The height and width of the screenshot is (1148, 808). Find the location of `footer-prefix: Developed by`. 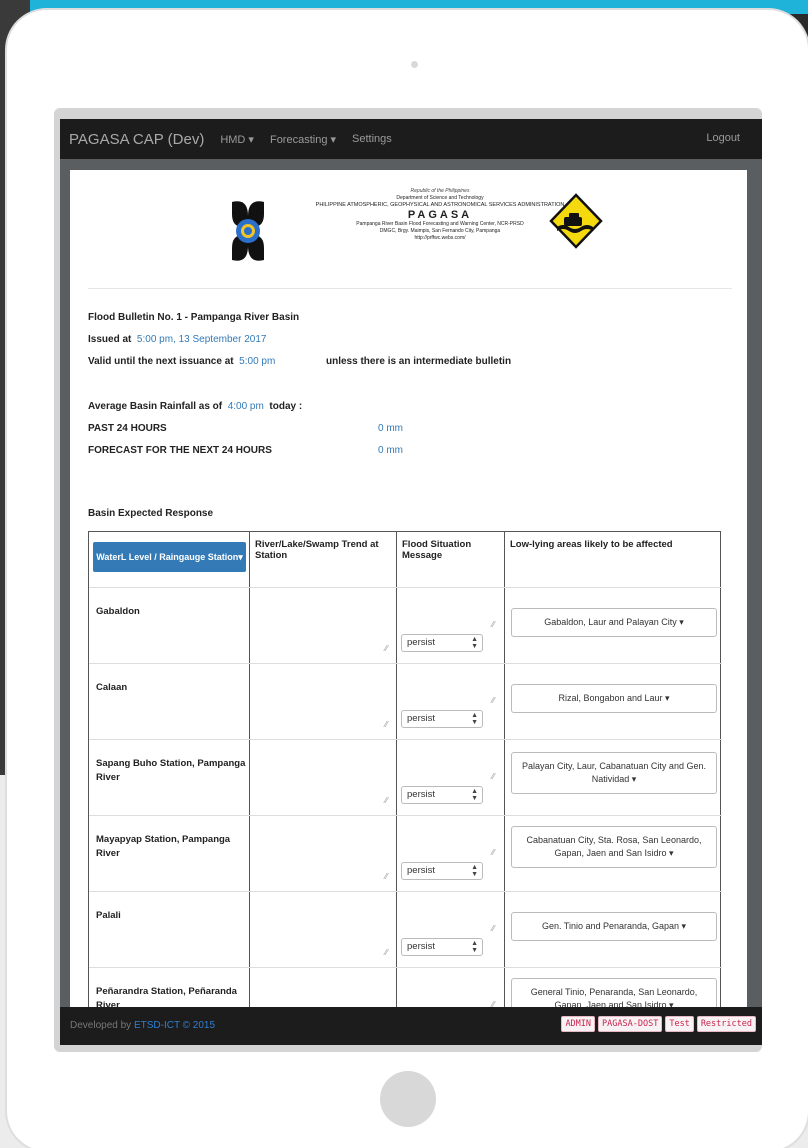

footer-prefix: Developed by is located at coordinates (101, 1025).